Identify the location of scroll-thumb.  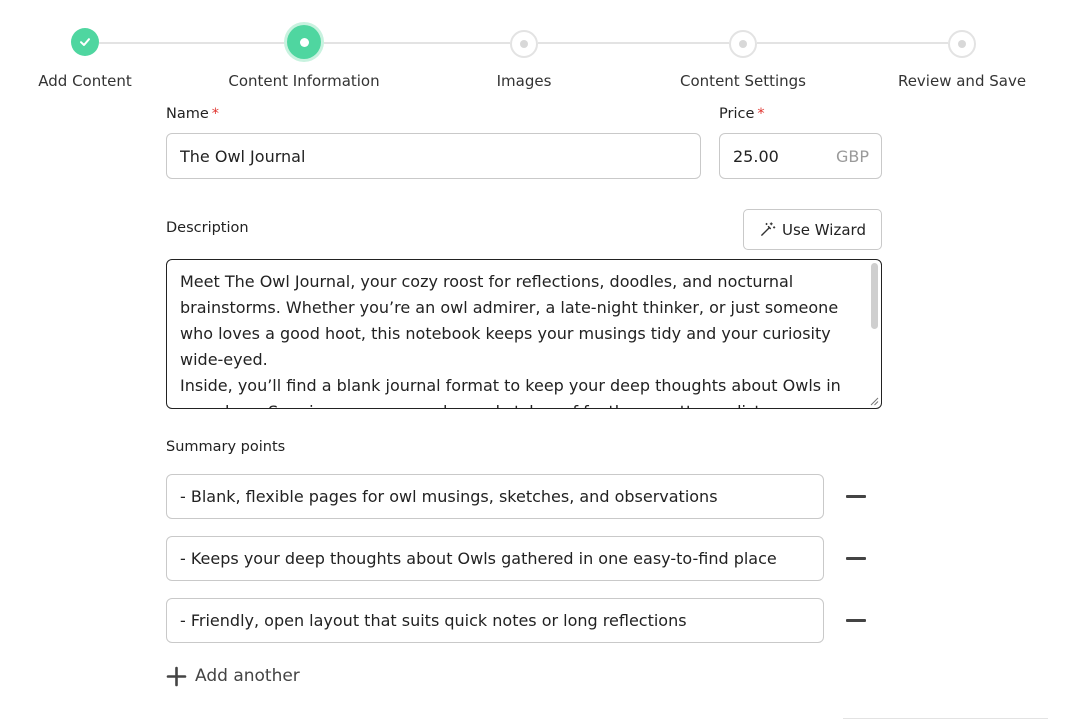
(874, 296).